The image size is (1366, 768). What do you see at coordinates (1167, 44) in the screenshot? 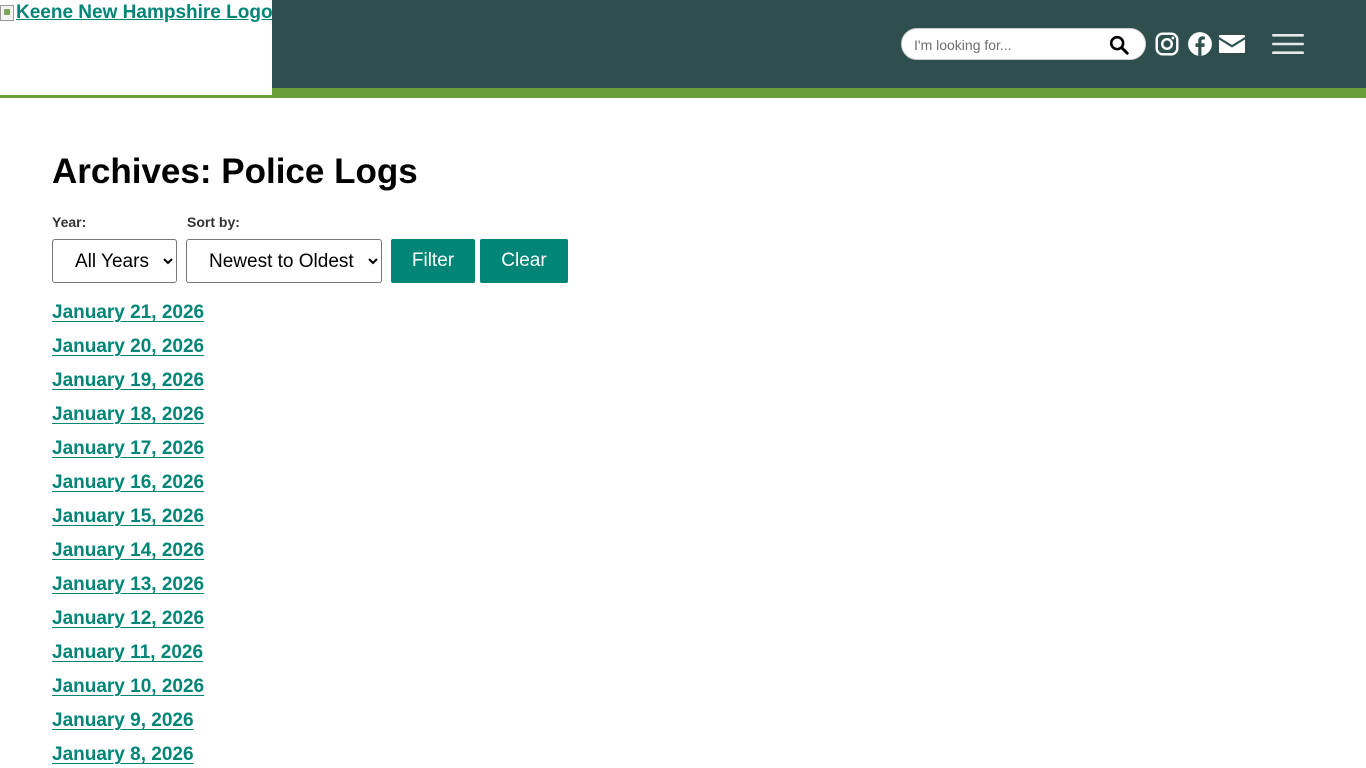
I see `instagram-icon` at bounding box center [1167, 44].